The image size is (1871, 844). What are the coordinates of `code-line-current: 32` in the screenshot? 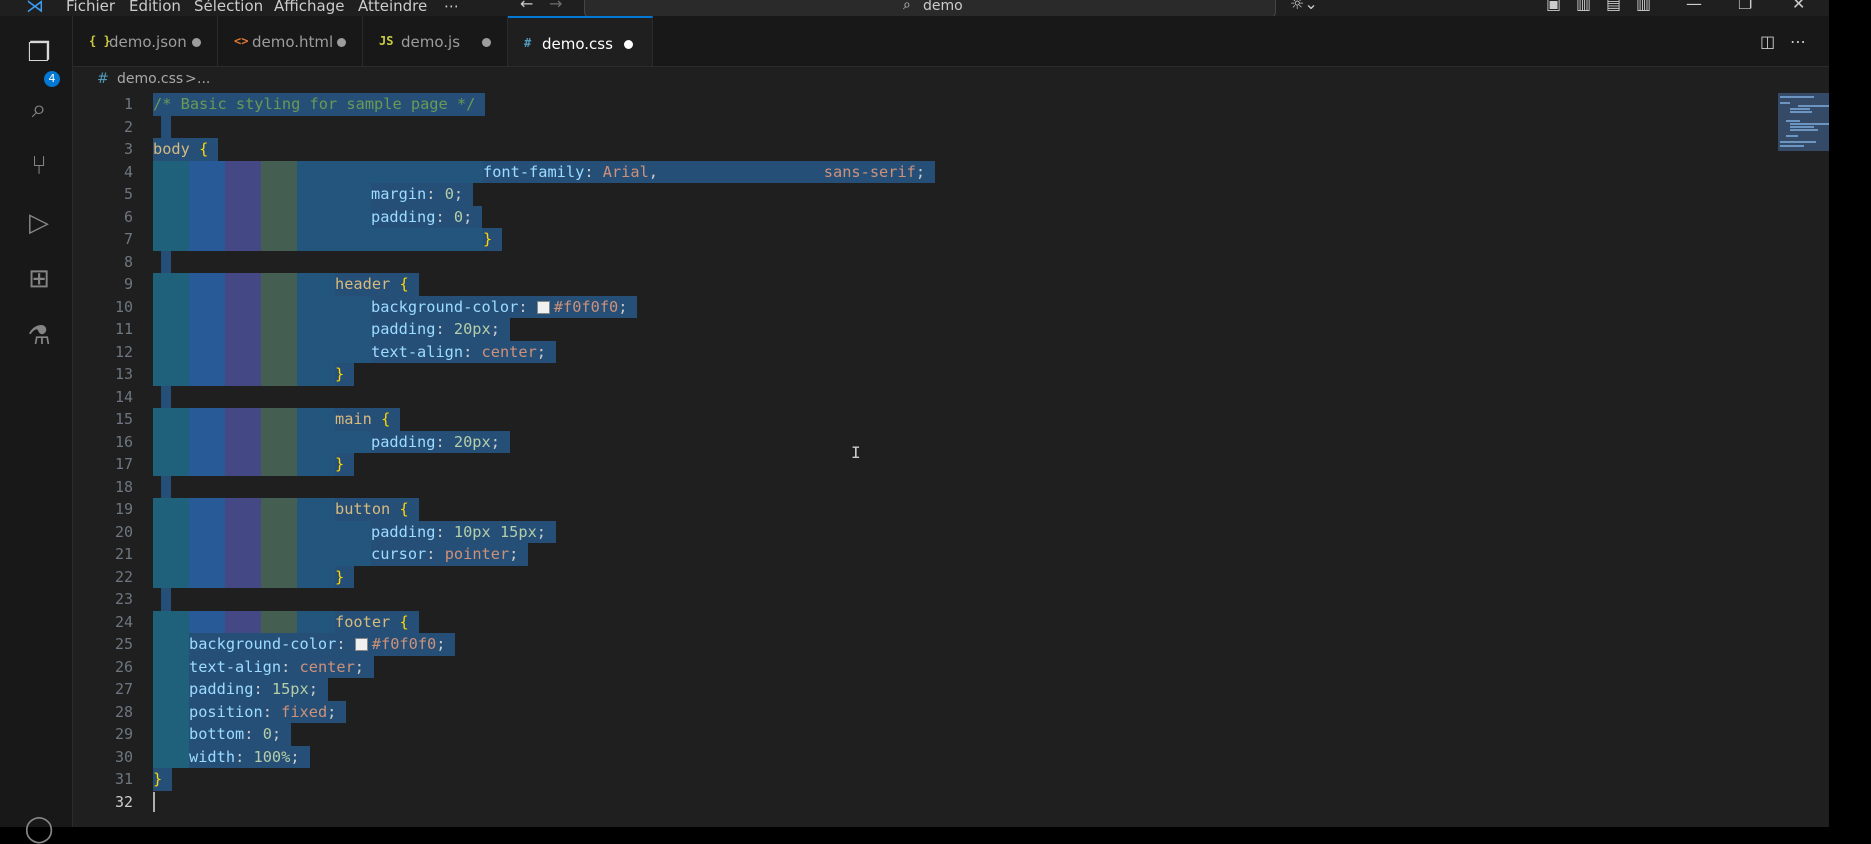 It's located at (918, 802).